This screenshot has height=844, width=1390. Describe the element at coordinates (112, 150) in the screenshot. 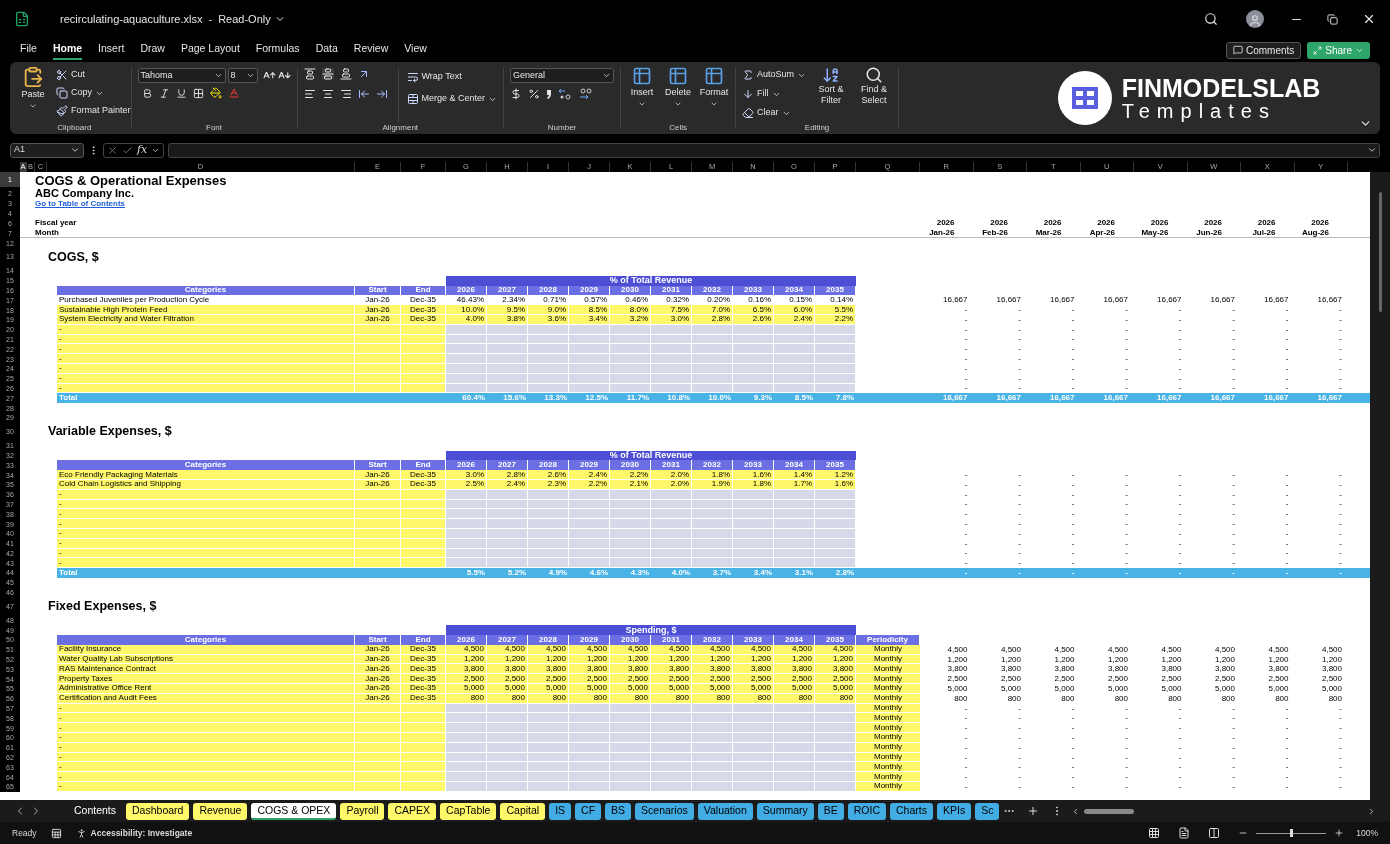

I see `cancel-icon` at that location.